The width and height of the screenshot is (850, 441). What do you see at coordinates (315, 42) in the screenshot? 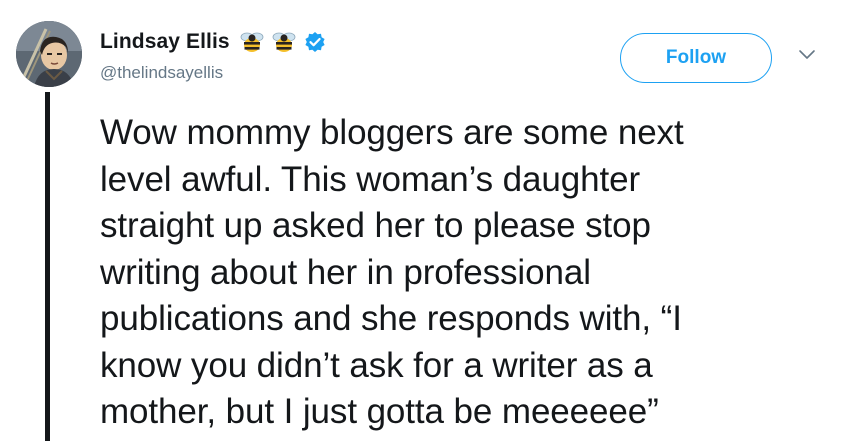
I see `verified-badge-icon` at bounding box center [315, 42].